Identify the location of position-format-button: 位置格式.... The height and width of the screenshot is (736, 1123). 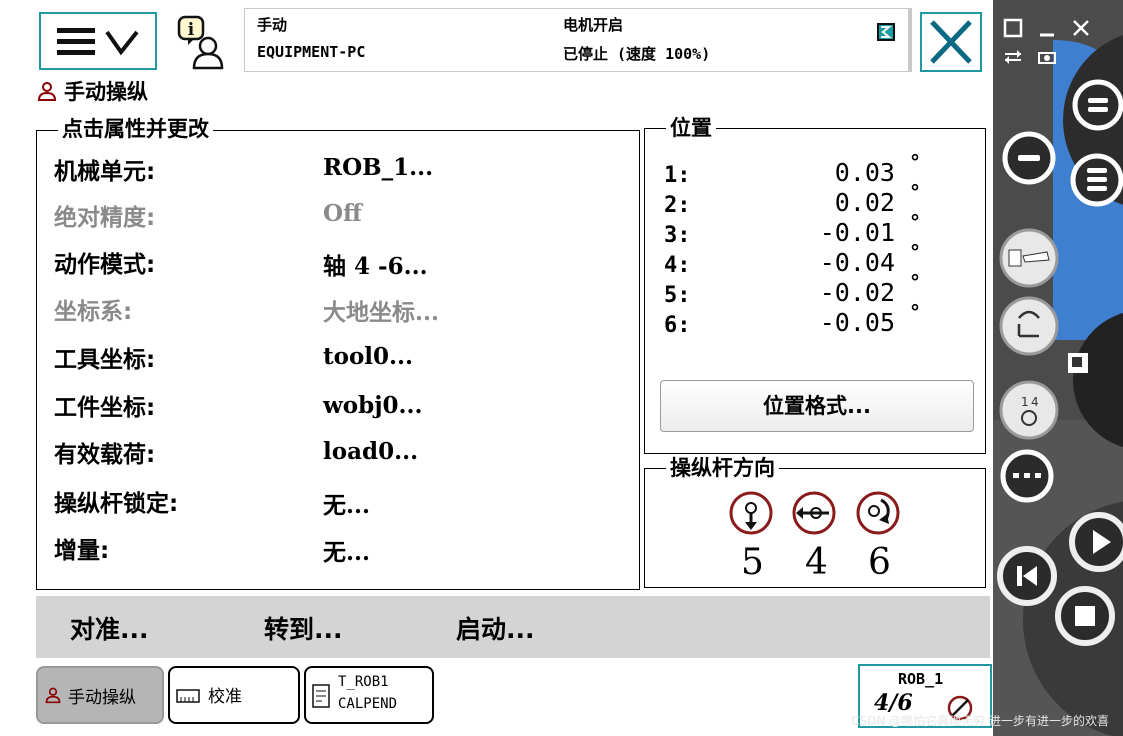
(817, 406).